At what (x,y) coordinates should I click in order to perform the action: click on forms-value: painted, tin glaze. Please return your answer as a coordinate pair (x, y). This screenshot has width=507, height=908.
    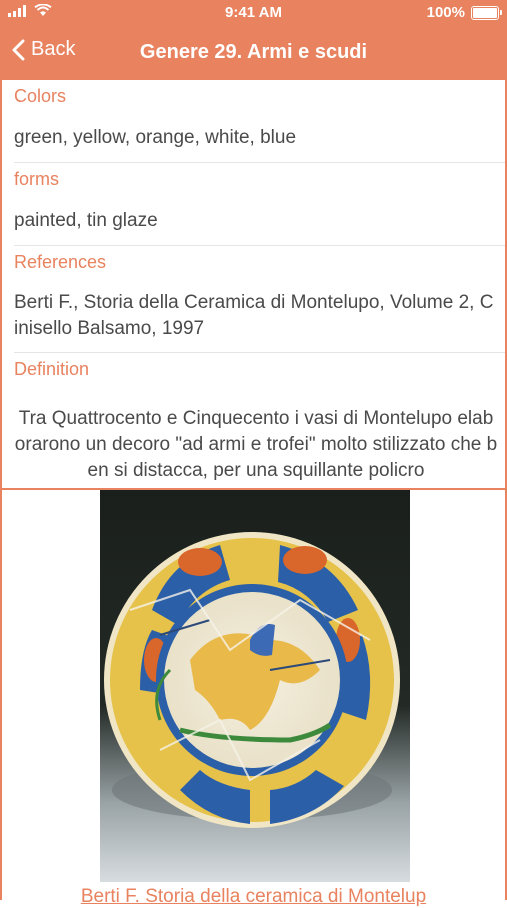
    Looking at the image, I should click on (86, 220).